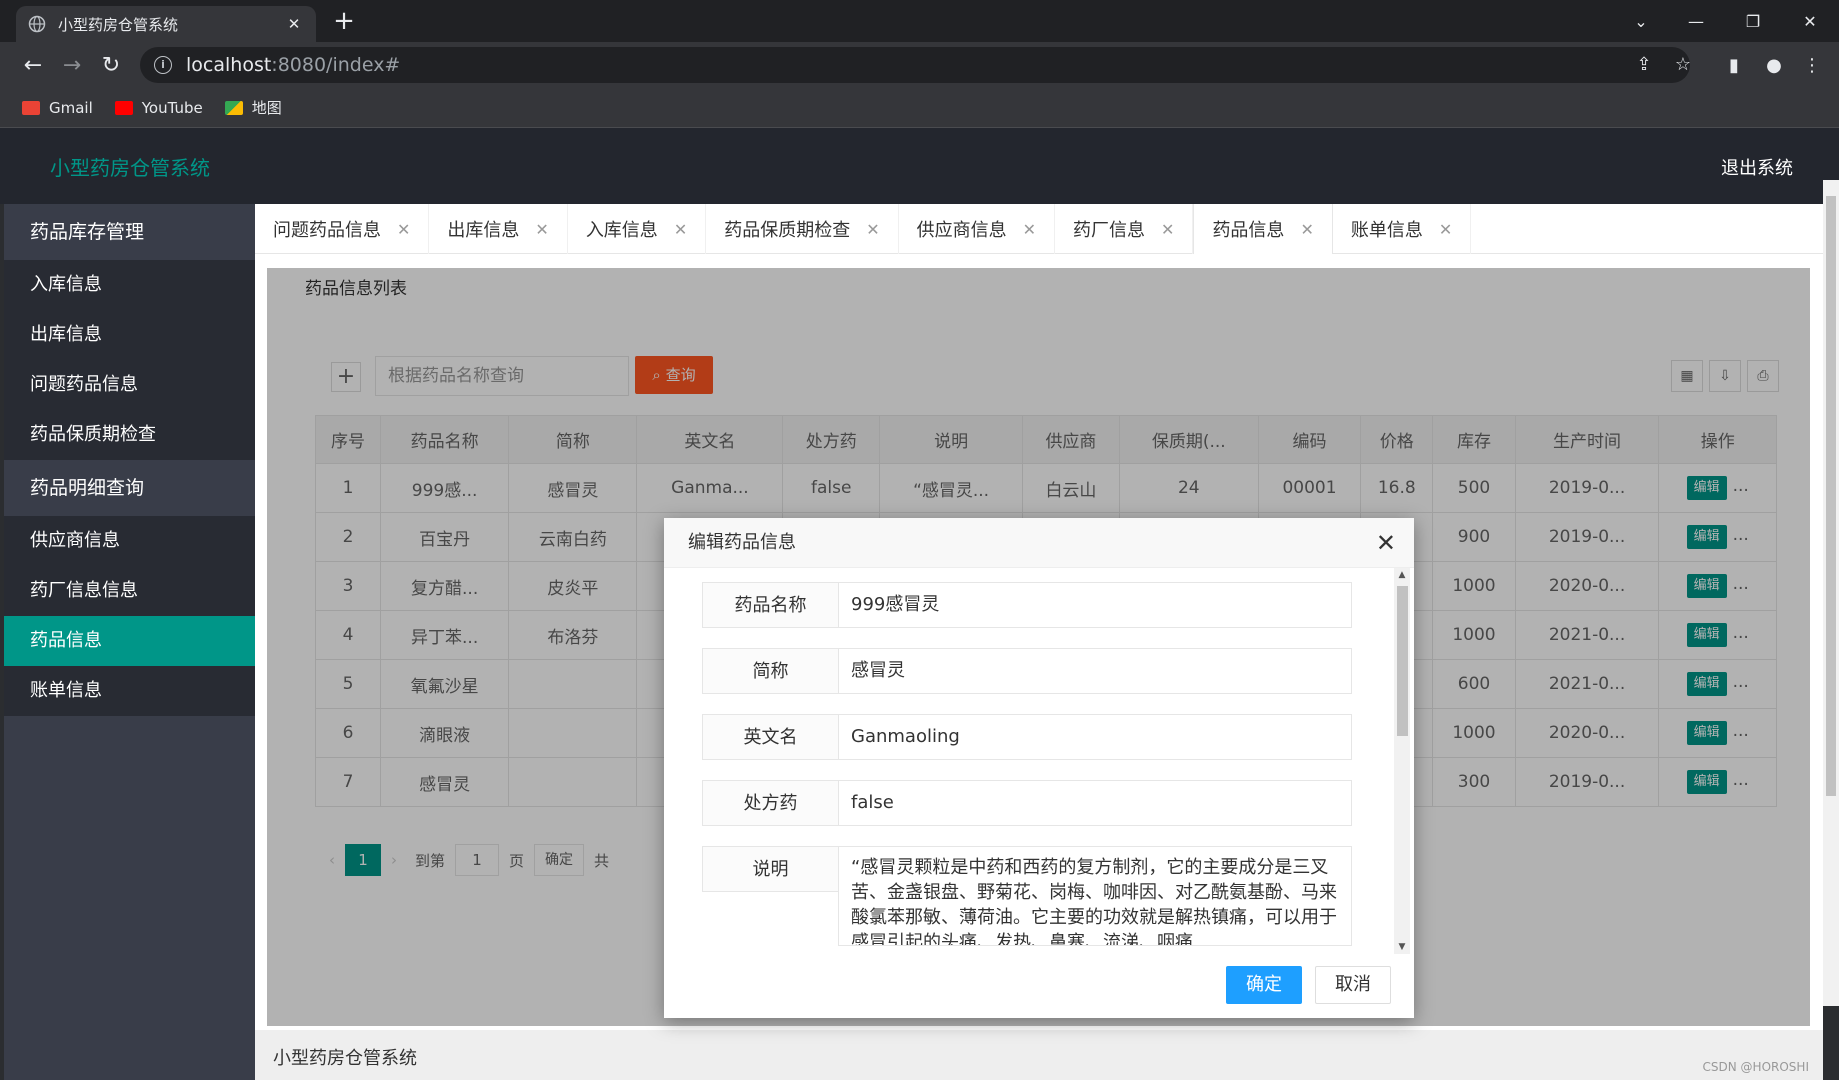 The image size is (1839, 1080). Describe the element at coordinates (1039, 543) in the screenshot. I see `dialog-header: 编辑药品信息 ✕` at that location.